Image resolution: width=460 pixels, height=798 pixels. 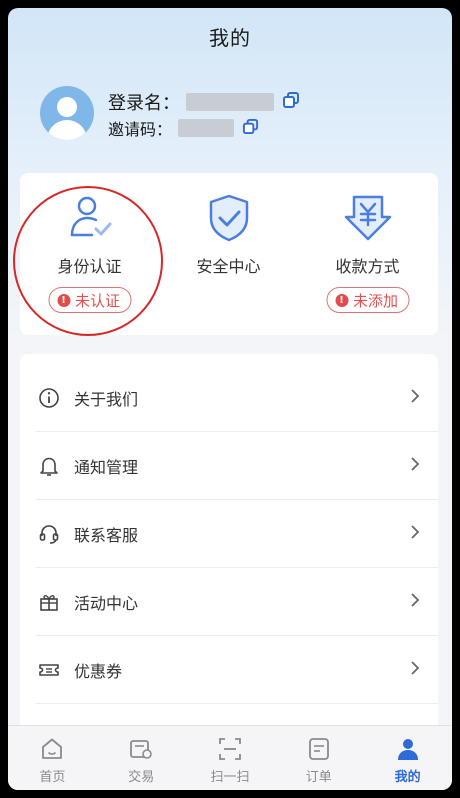 What do you see at coordinates (106, 603) in the screenshot?
I see `menu-item-label: 活动中心` at bounding box center [106, 603].